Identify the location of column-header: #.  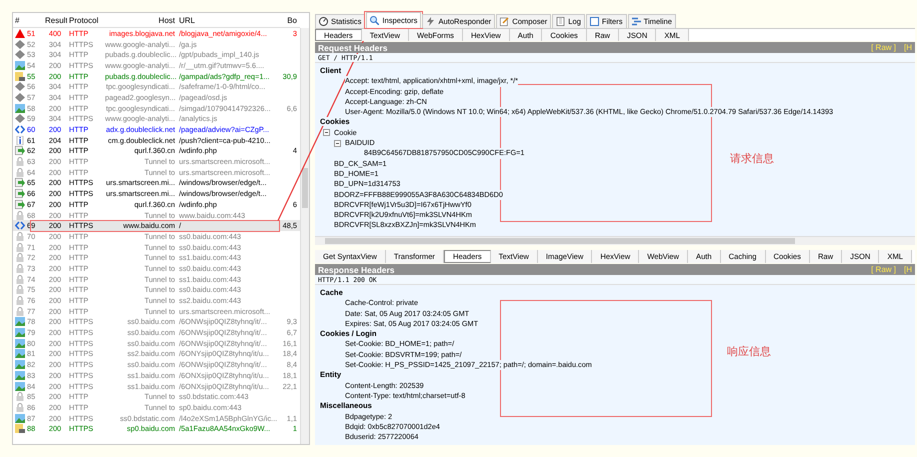
(28, 20).